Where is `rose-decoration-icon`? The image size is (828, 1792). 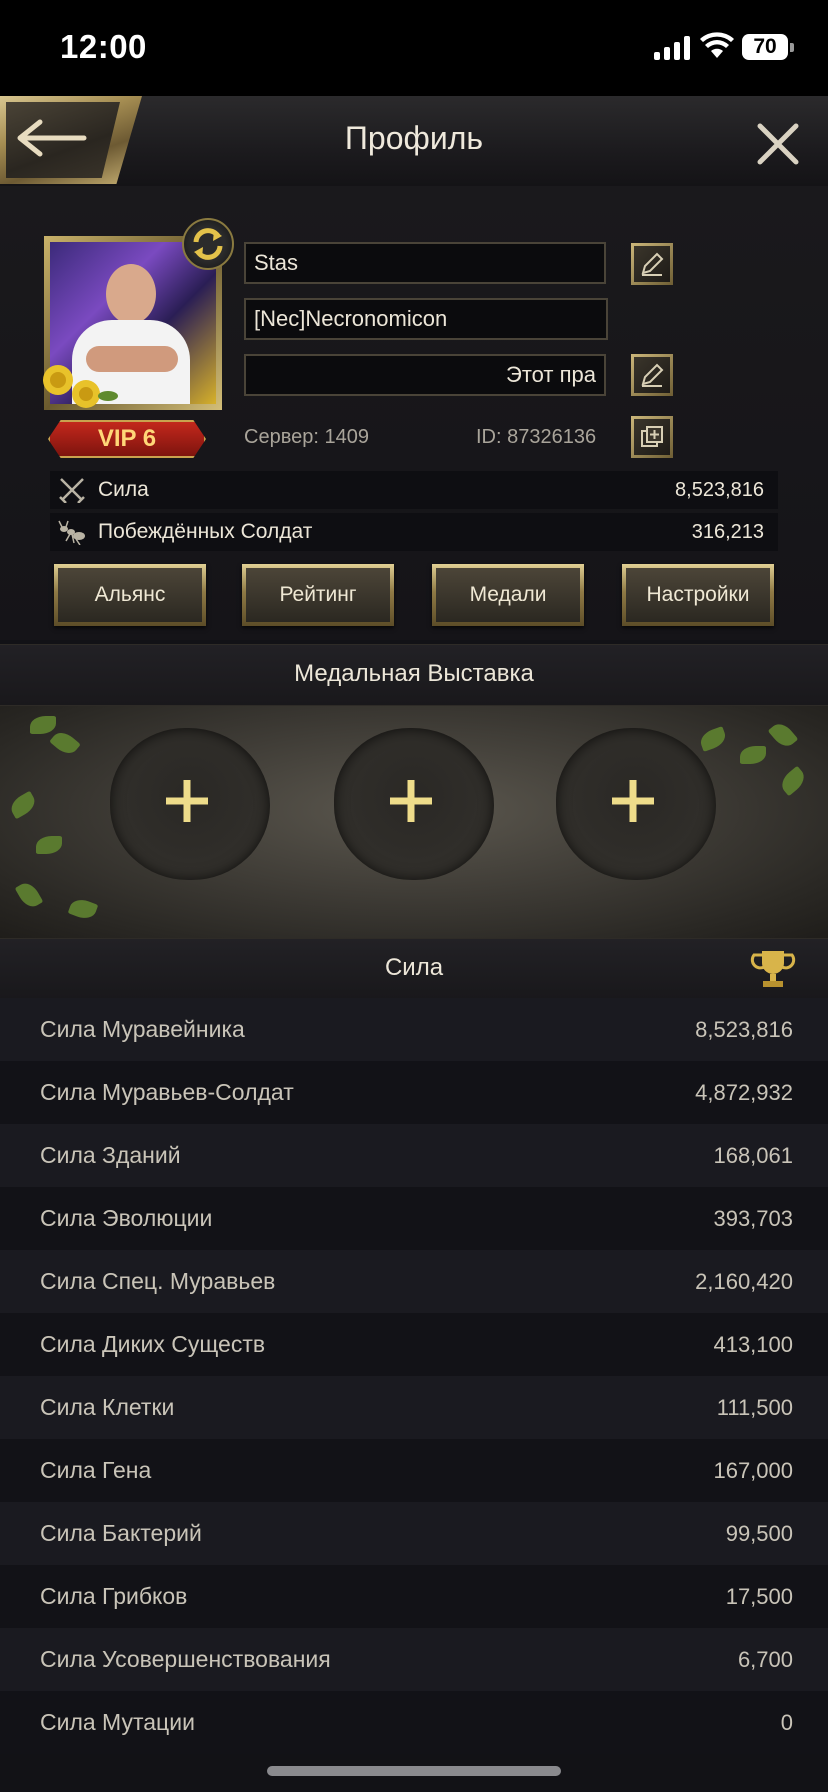
rose-decoration-icon is located at coordinates (80, 386).